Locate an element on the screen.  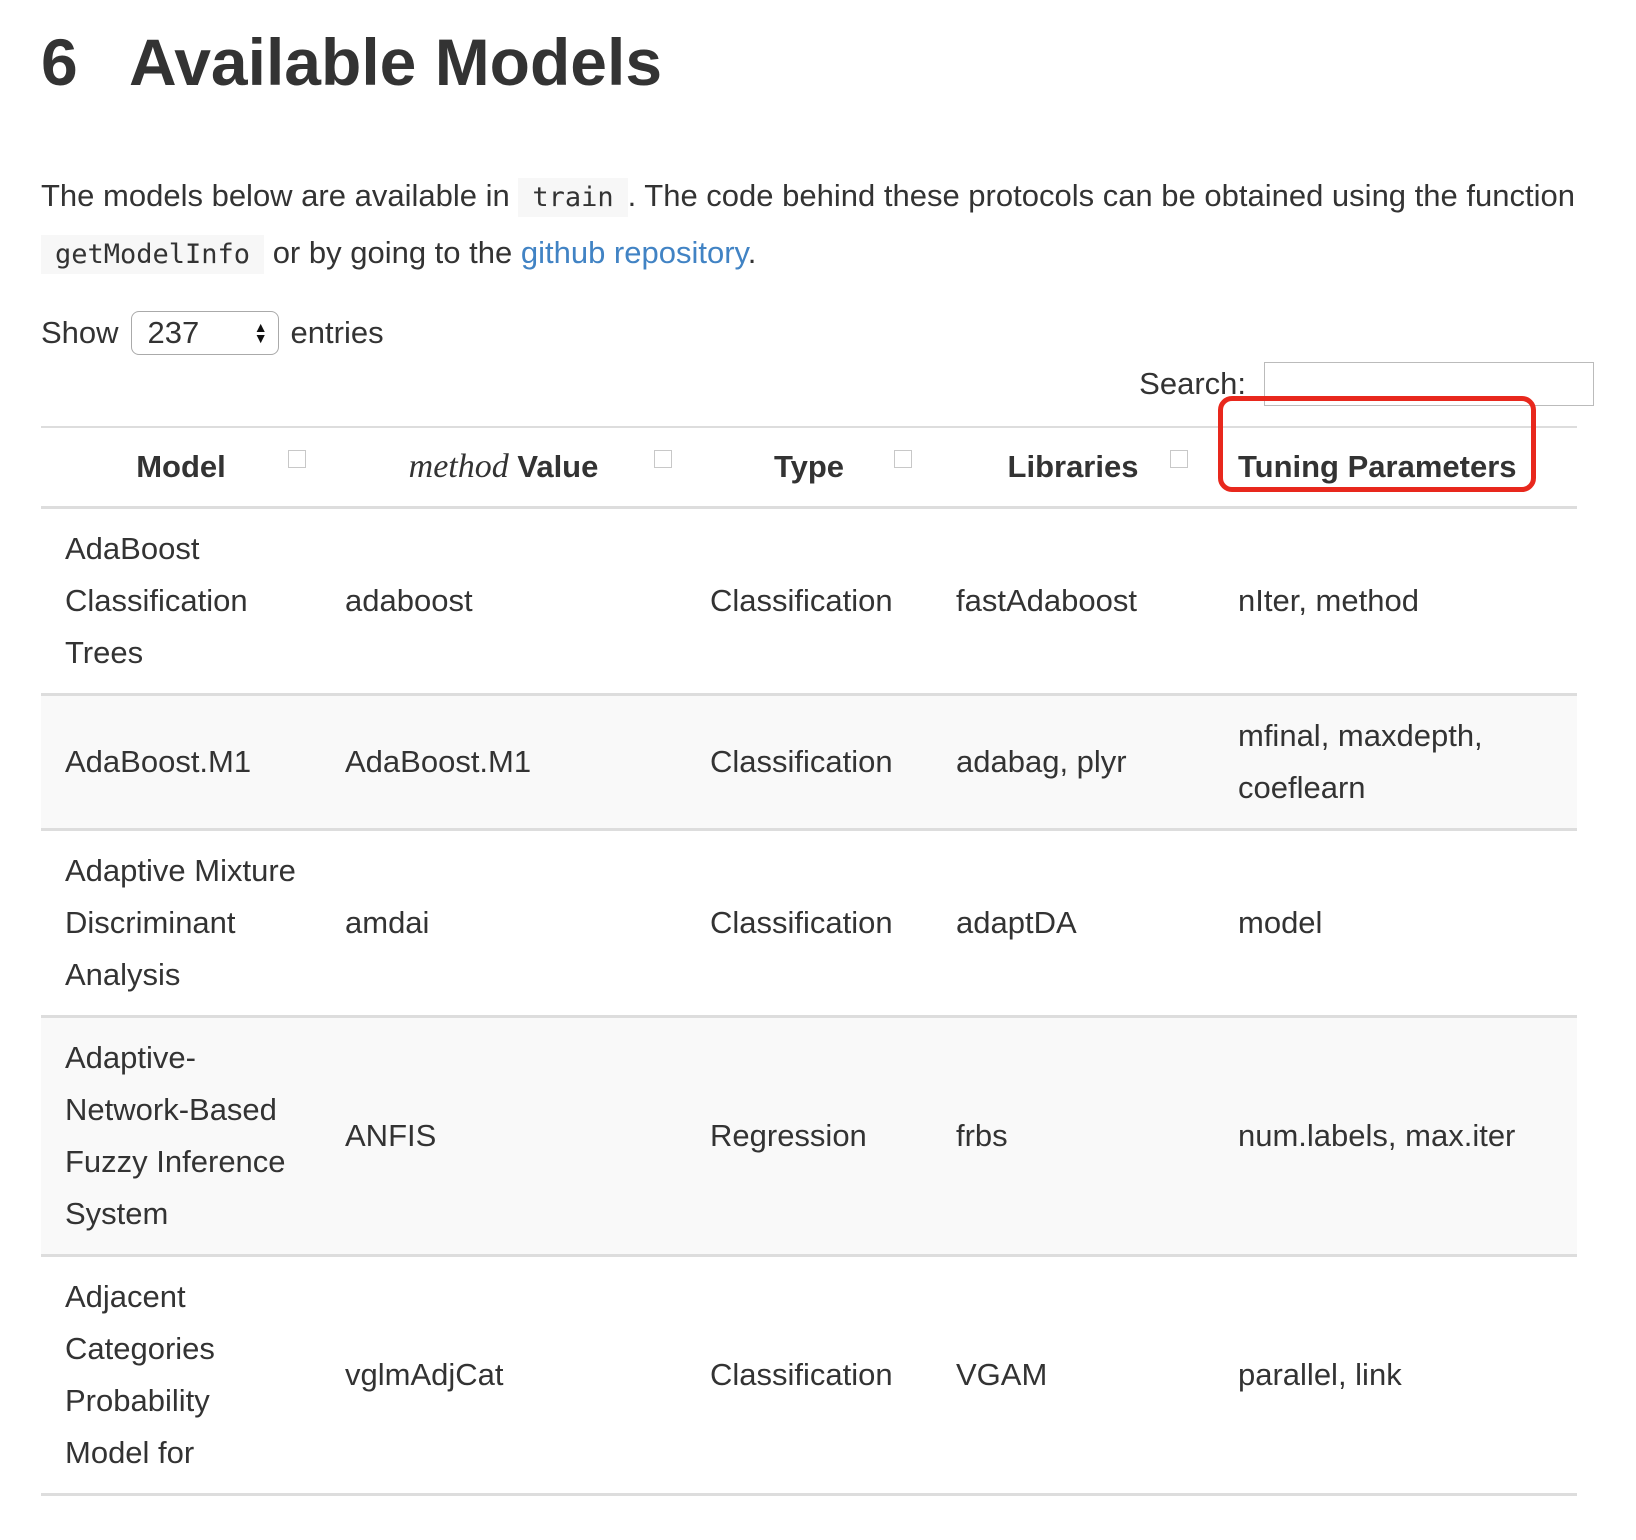
cell-libraries: VGAM is located at coordinates (1073, 1375).